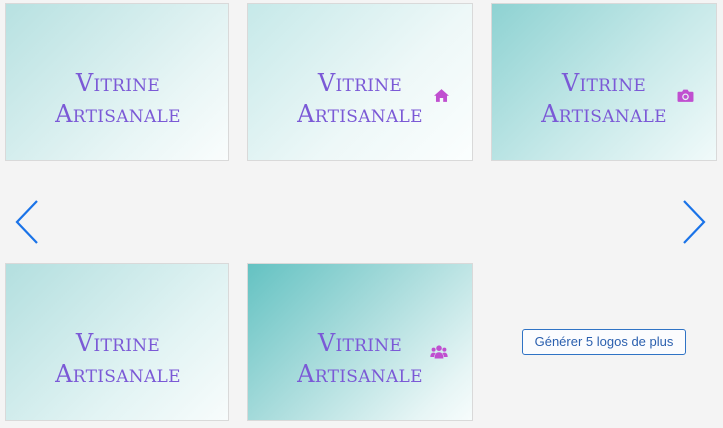 The width and height of the screenshot is (723, 428). Describe the element at coordinates (685, 95) in the screenshot. I see `camera-icon` at that location.